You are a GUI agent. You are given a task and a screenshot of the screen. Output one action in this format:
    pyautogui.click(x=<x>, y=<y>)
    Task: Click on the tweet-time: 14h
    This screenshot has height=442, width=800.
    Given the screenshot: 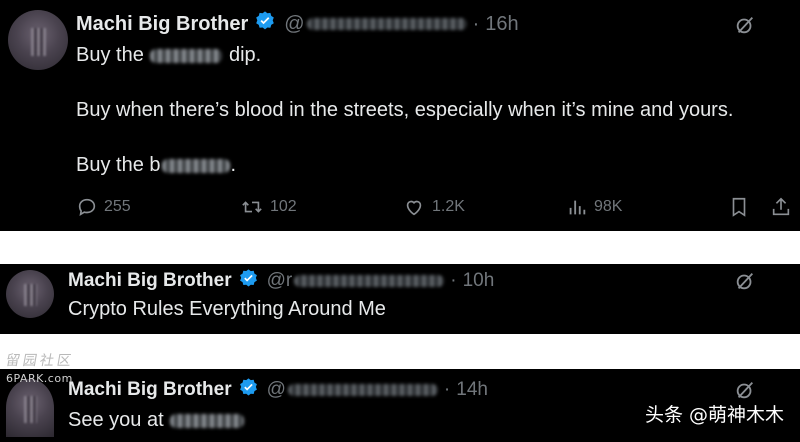 What is the action you would take?
    pyautogui.click(x=472, y=390)
    